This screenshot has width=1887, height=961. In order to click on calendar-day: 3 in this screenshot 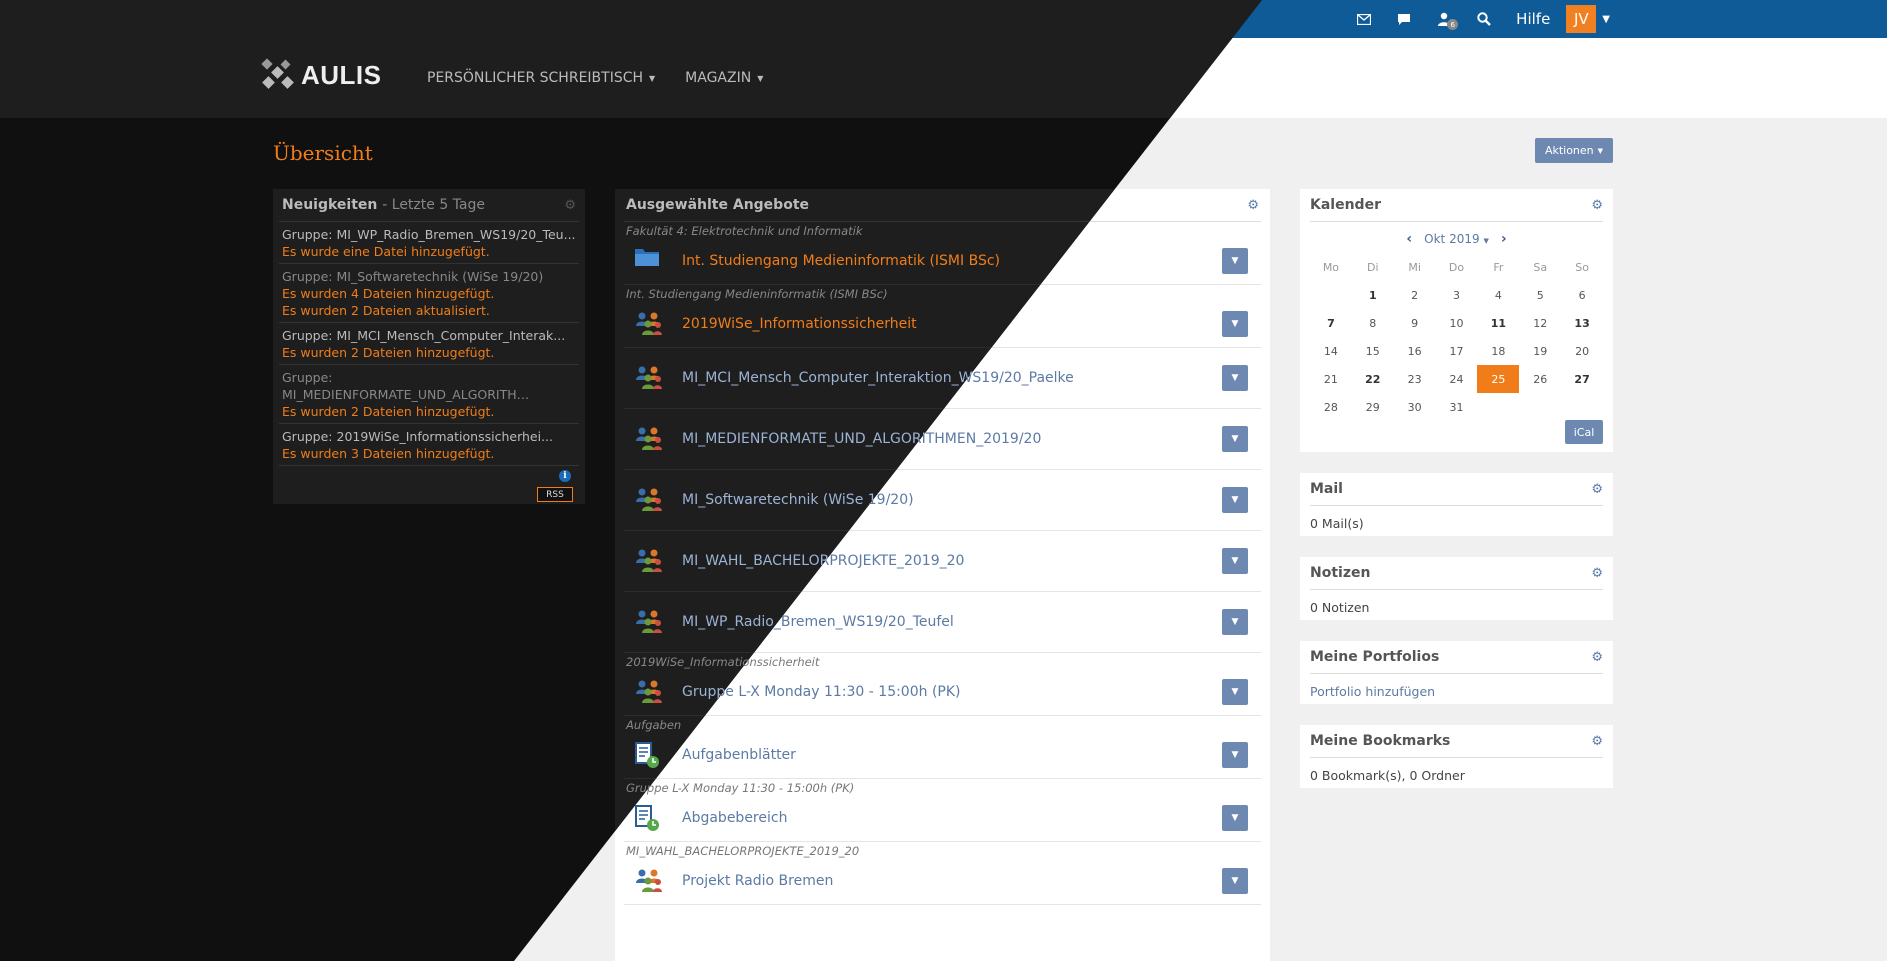, I will do `click(1457, 295)`.